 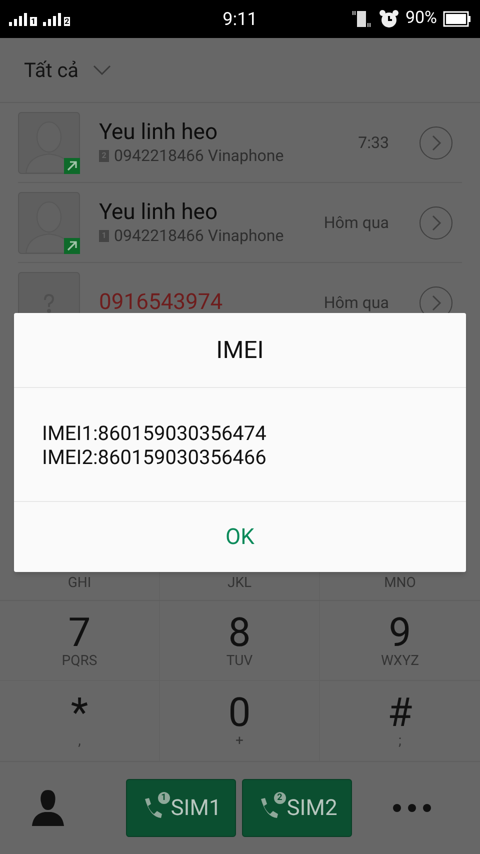 I want to click on alarm-icon, so click(x=389, y=19).